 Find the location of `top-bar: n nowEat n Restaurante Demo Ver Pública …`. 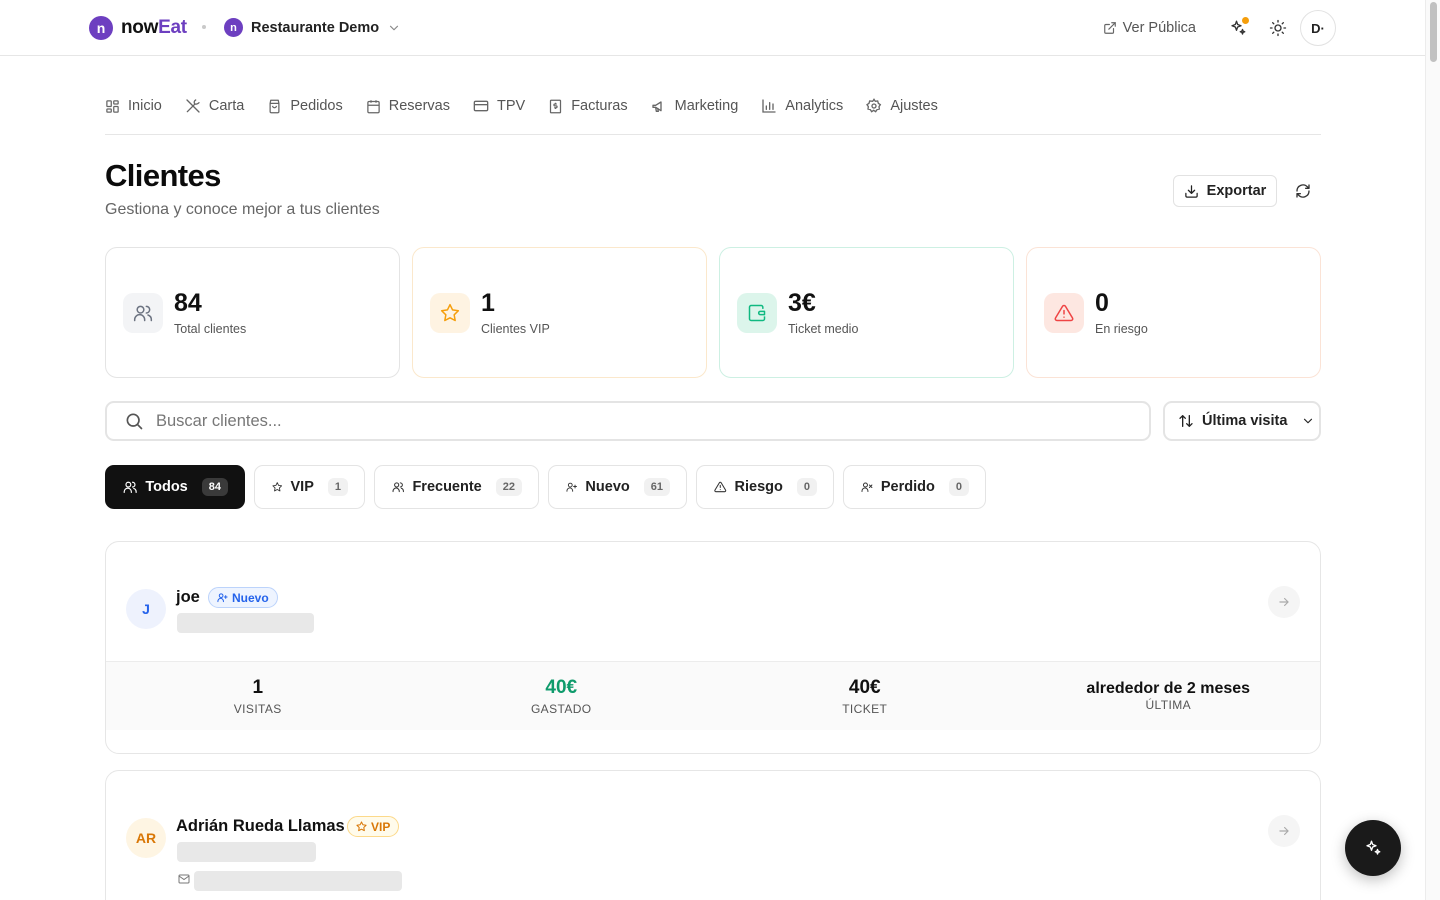

top-bar: n nowEat n Restaurante Demo Ver Pública … is located at coordinates (712, 28).